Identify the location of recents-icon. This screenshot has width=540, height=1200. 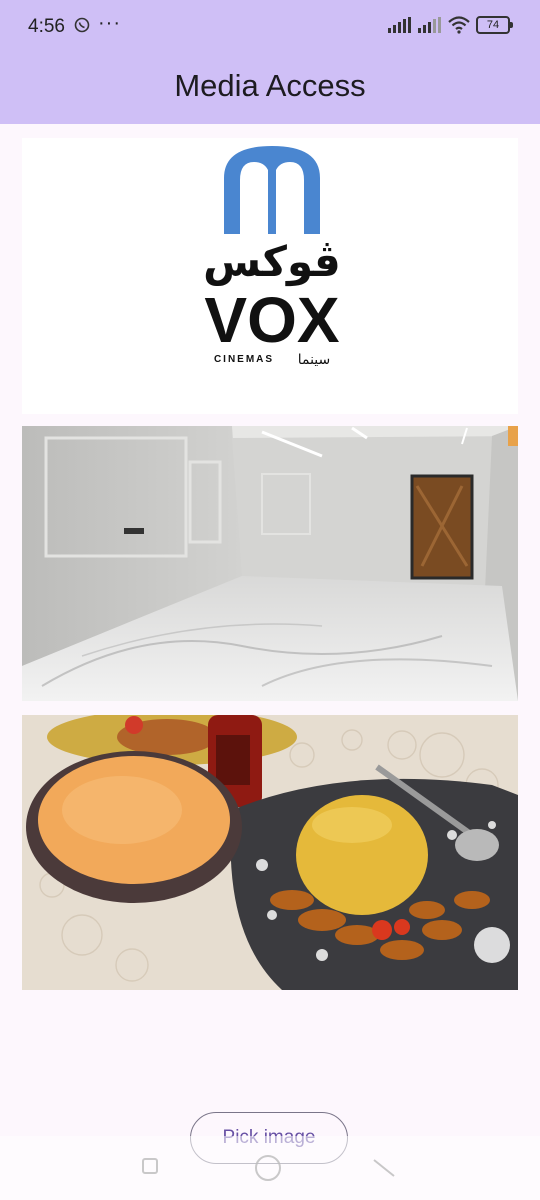
(150, 1166).